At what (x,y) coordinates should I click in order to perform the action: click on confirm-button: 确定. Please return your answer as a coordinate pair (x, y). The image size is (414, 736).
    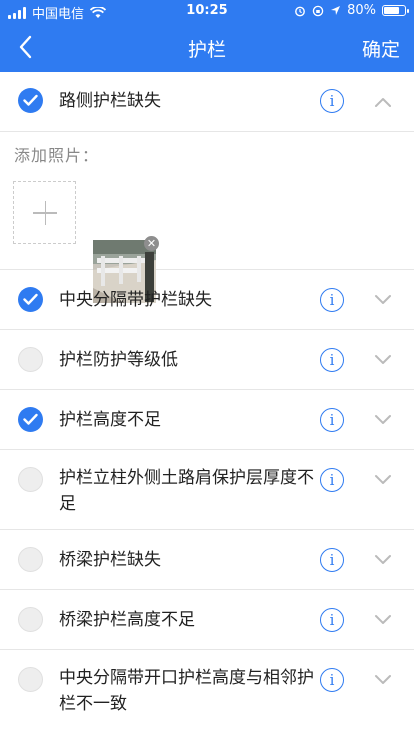
    Looking at the image, I should click on (381, 48).